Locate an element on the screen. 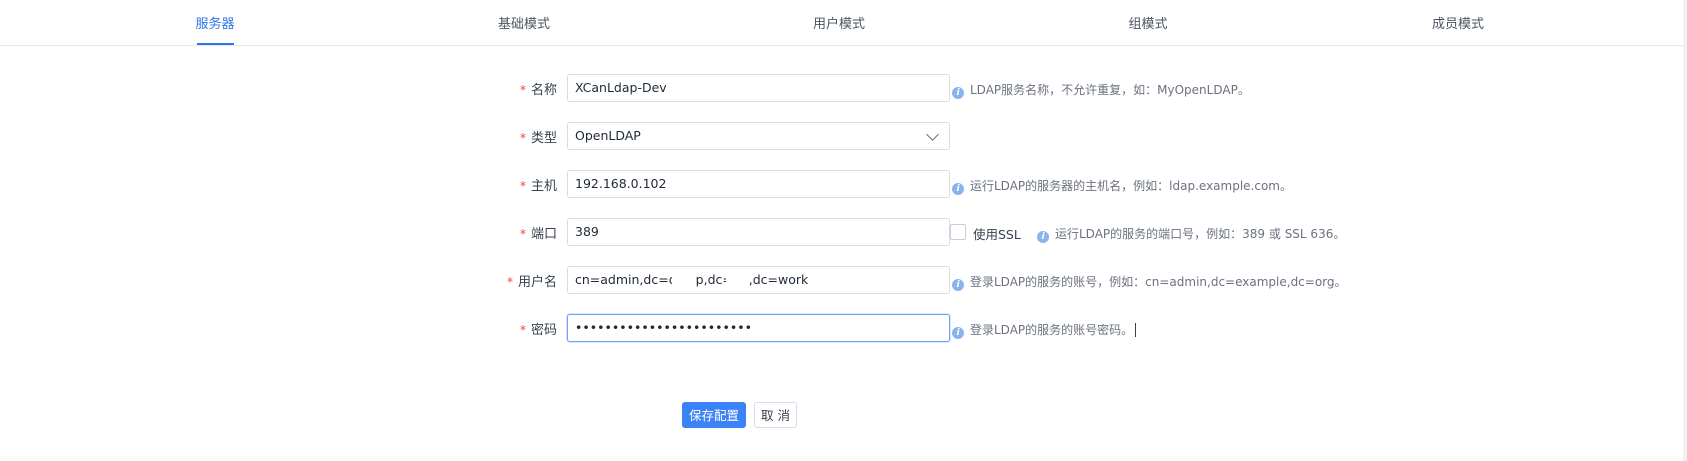  tab-user-schema: 用户模式 is located at coordinates (839, 22).